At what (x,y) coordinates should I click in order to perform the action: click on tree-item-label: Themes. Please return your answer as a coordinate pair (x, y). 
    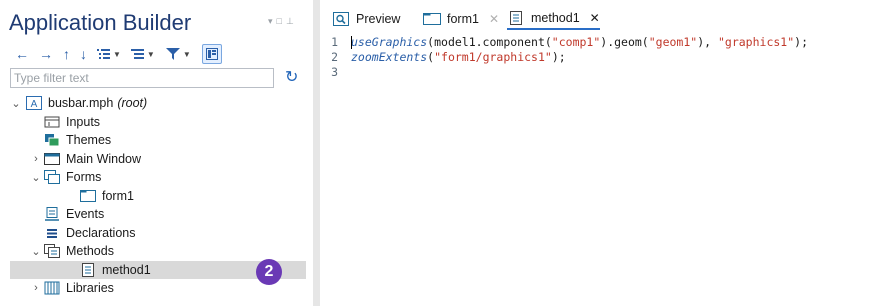
    Looking at the image, I should click on (89, 140).